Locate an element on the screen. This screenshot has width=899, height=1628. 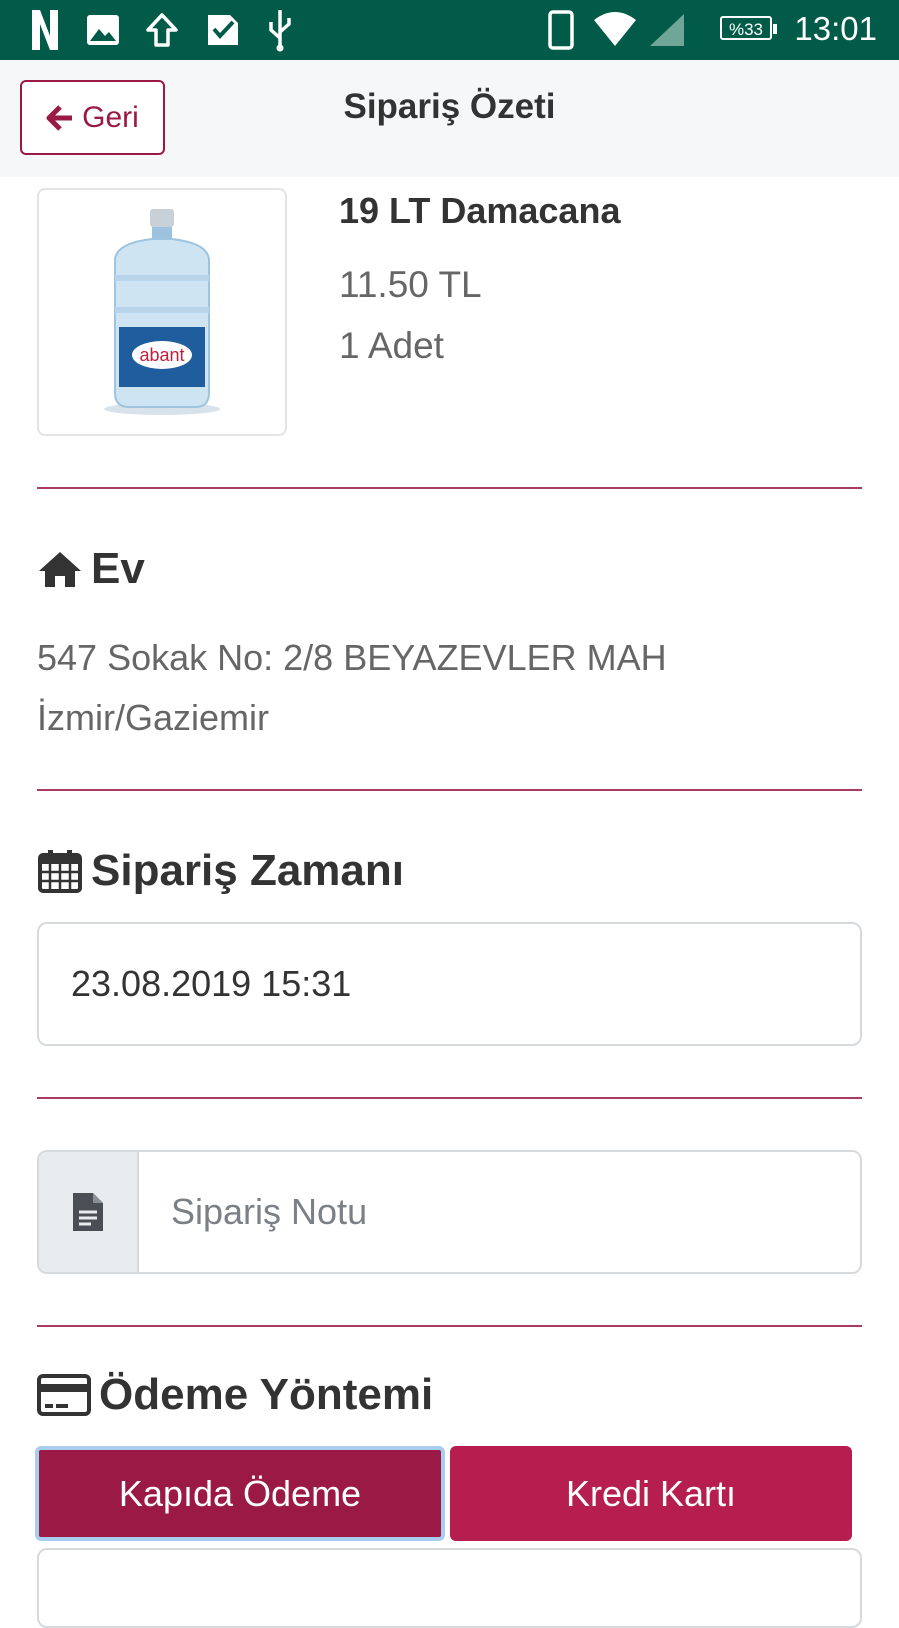
usb-icon is located at coordinates (280, 31).